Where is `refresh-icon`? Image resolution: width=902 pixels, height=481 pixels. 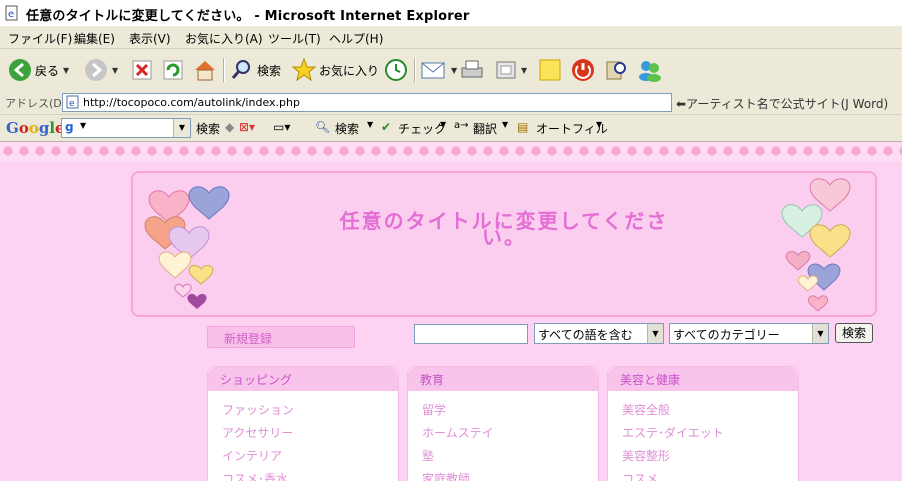
refresh-icon is located at coordinates (173, 70).